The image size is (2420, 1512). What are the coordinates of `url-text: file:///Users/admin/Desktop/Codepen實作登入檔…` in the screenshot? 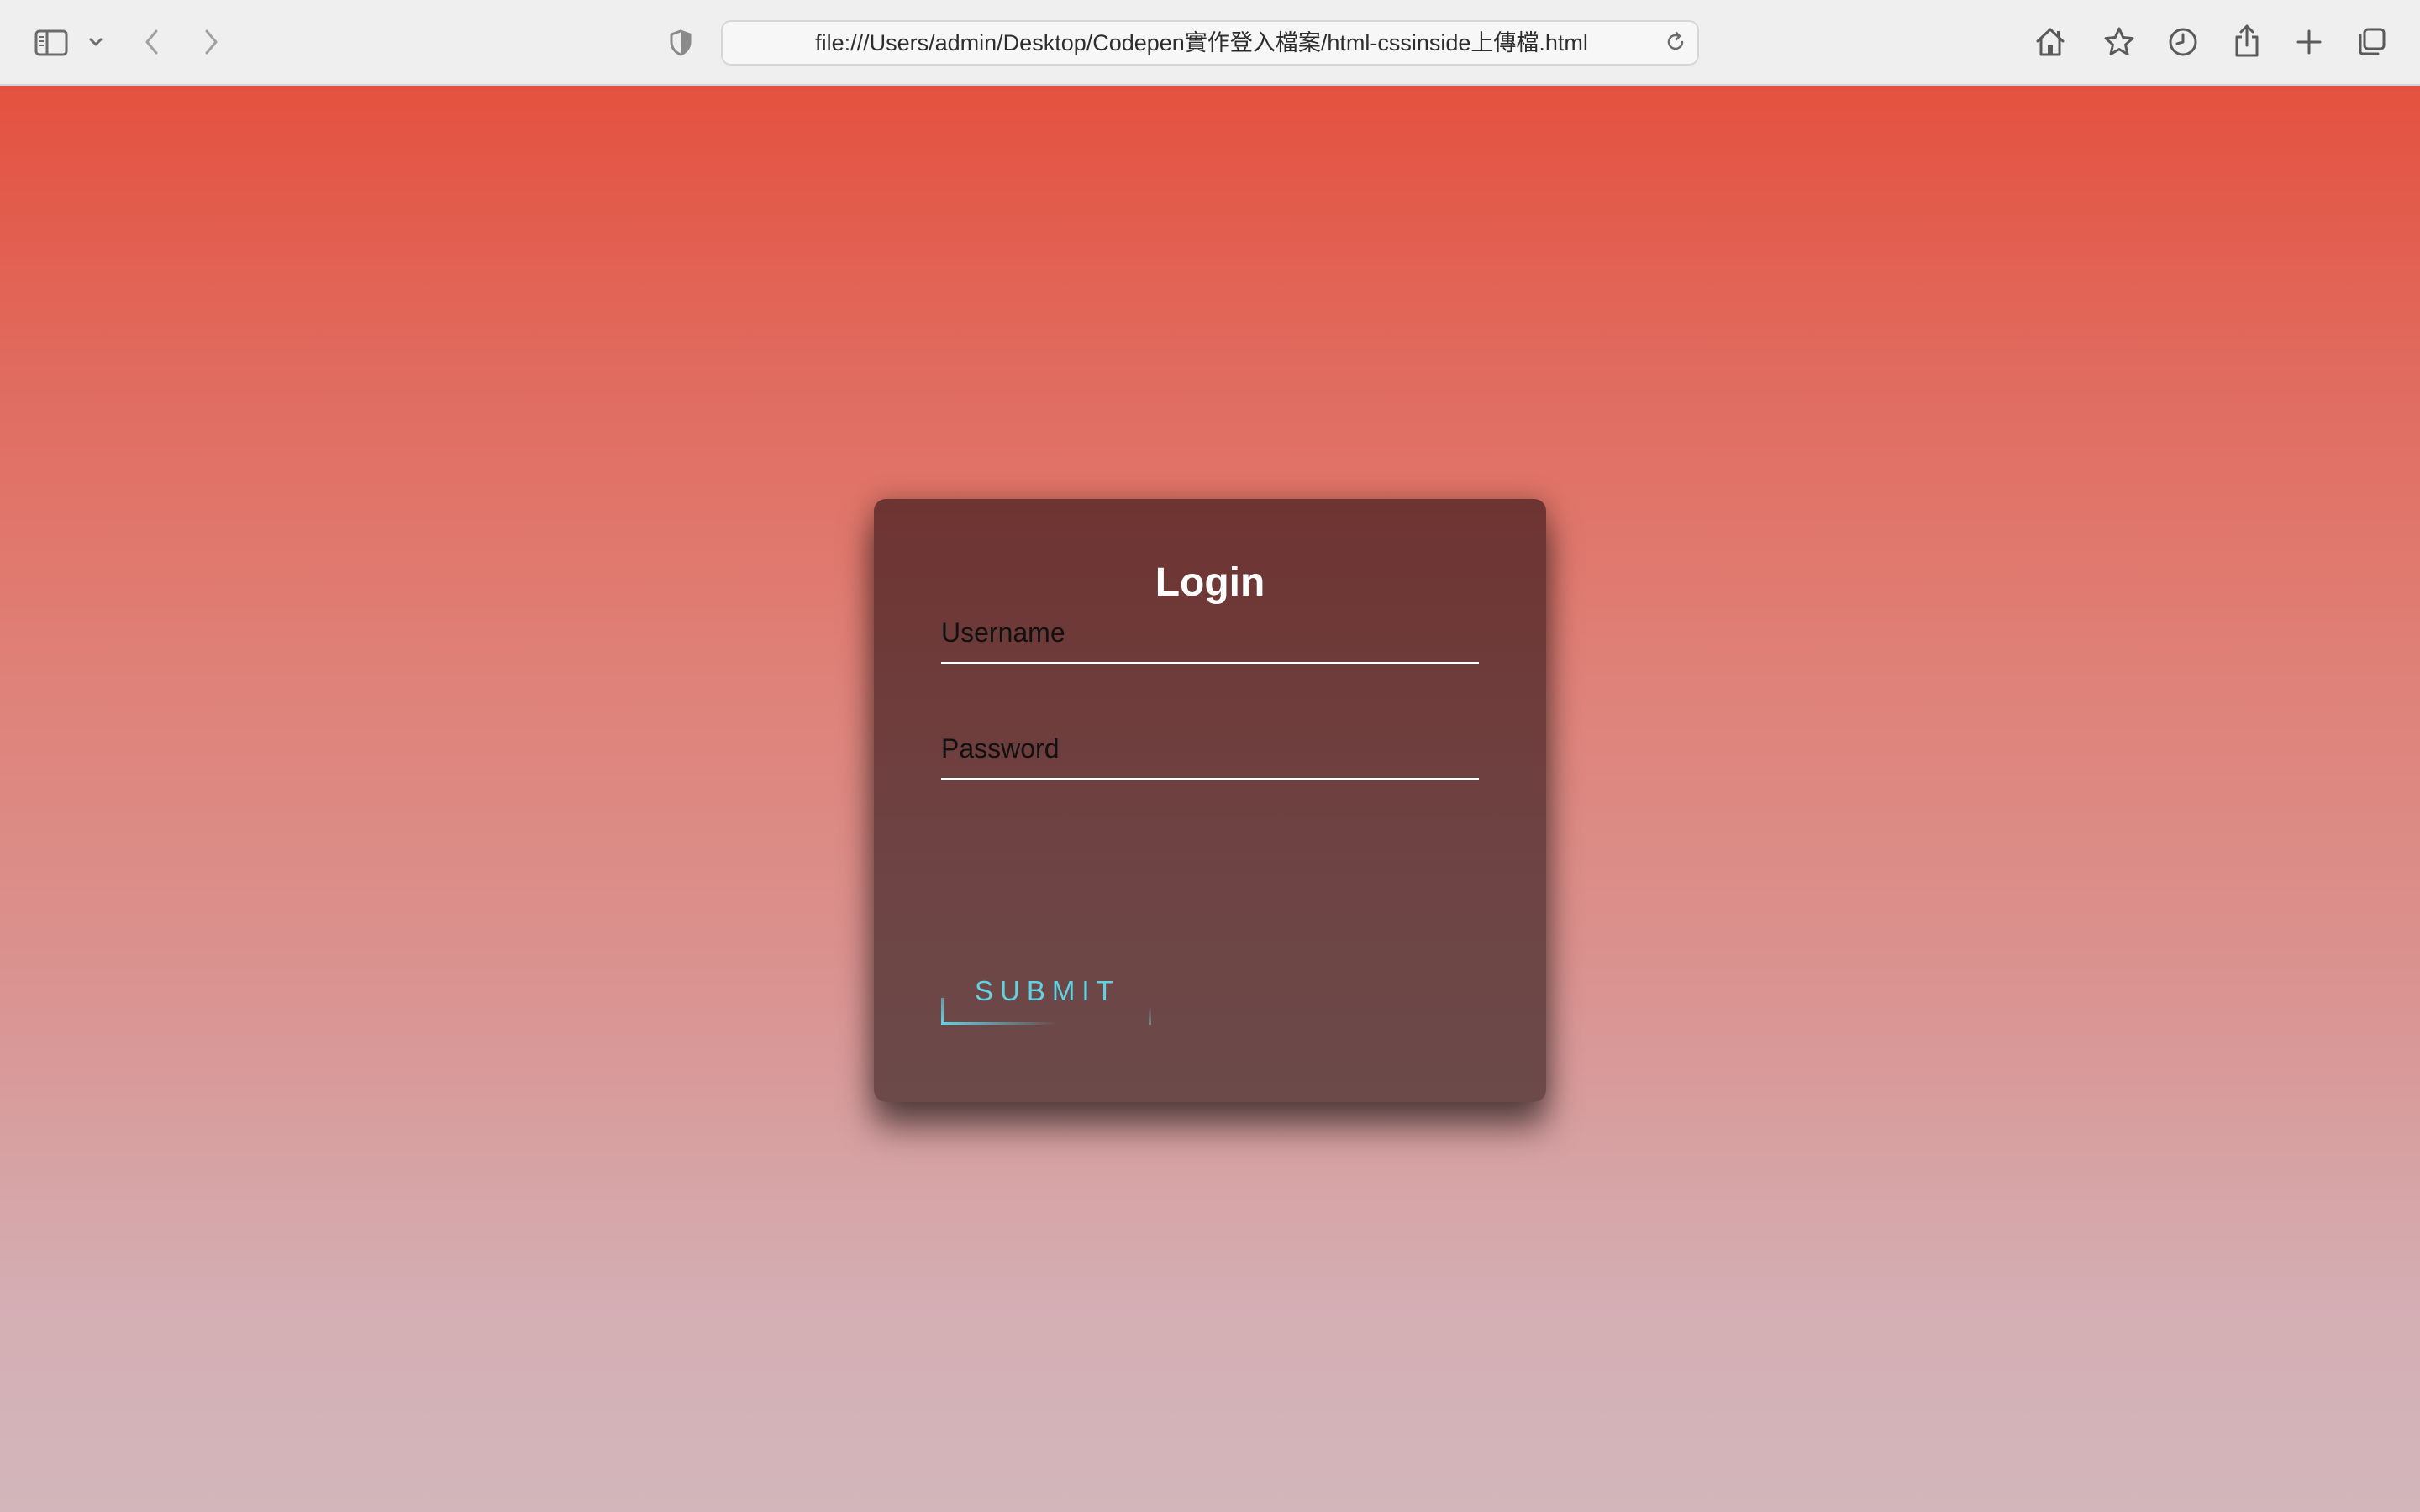 It's located at (1185, 43).